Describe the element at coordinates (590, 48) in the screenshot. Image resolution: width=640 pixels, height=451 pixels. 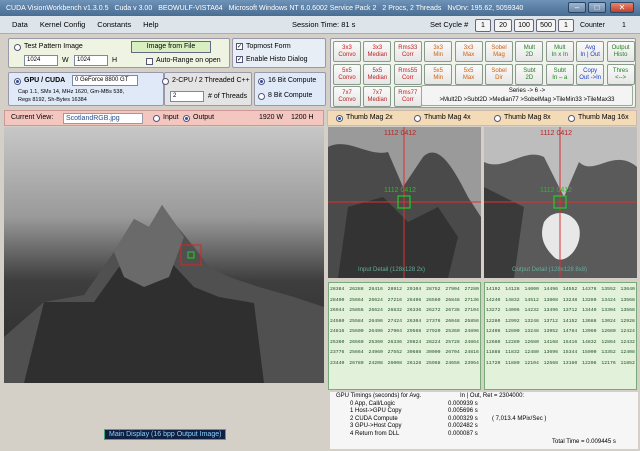
I see `kernel-button-line-1: Avg` at that location.